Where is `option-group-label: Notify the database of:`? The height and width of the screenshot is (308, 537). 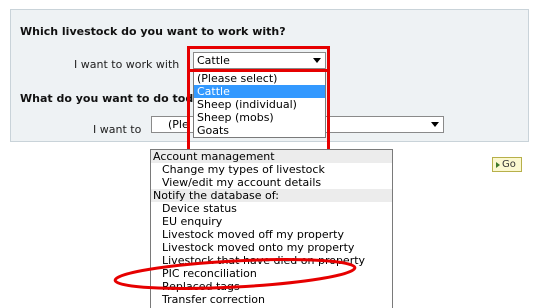 option-group-label: Notify the database of: is located at coordinates (271, 195).